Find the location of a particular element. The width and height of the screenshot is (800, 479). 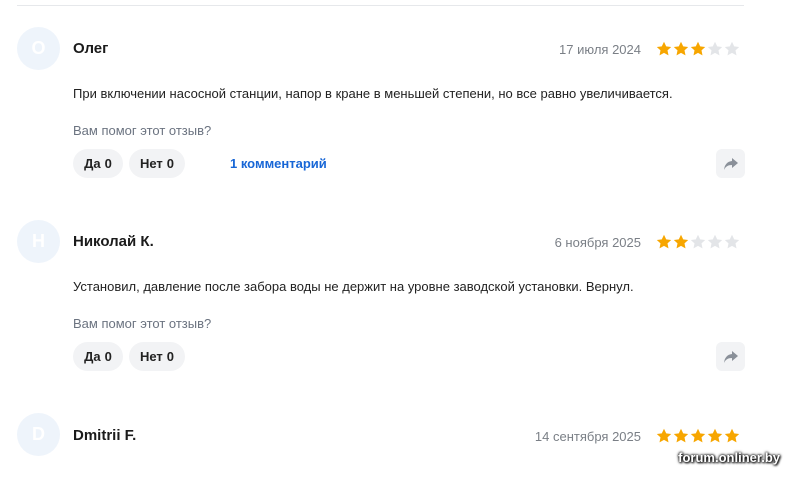

review-author: Dmitrii F. is located at coordinates (105, 435).